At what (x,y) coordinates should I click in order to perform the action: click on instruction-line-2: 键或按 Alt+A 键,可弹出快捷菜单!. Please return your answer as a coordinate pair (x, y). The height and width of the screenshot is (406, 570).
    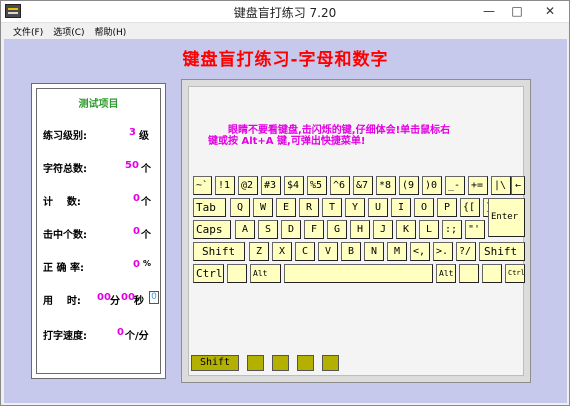
    Looking at the image, I should click on (287, 141).